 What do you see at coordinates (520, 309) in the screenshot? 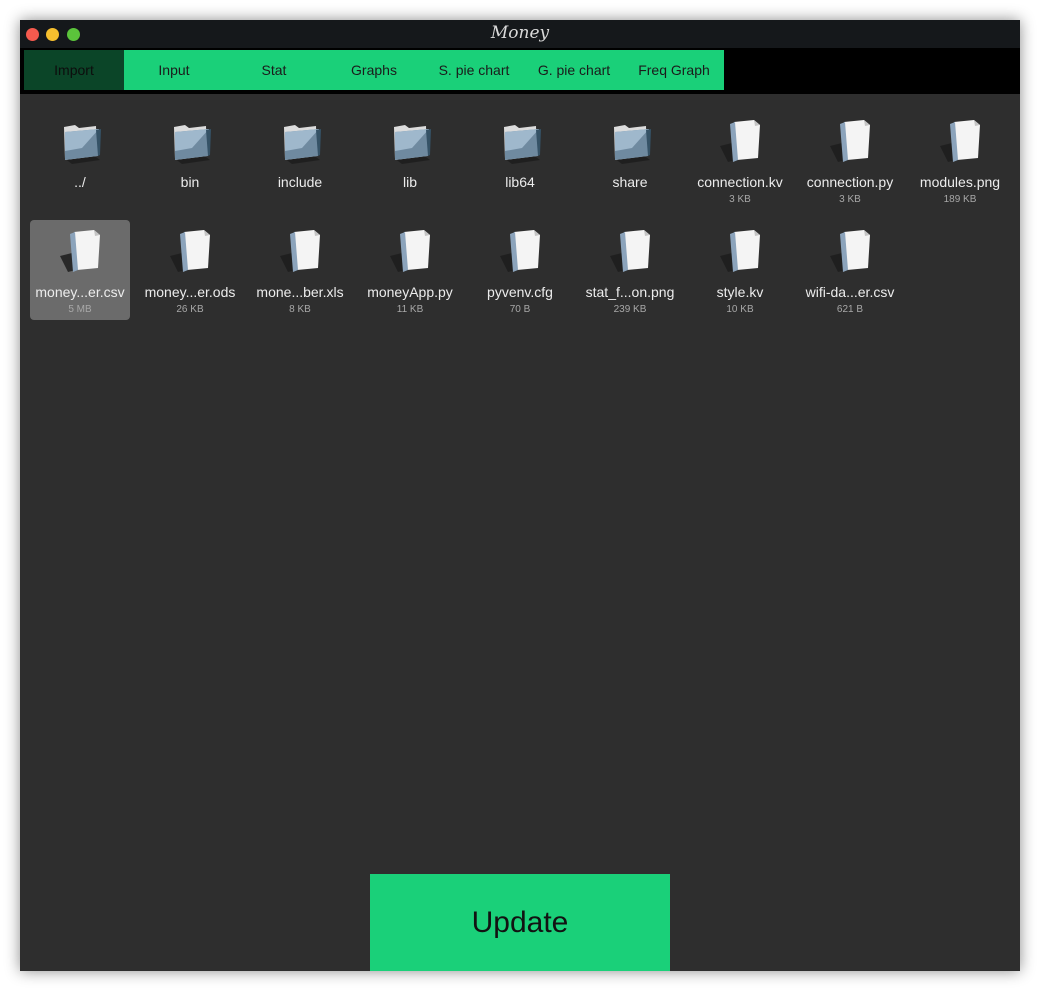
I see `file-size: 70 B` at bounding box center [520, 309].